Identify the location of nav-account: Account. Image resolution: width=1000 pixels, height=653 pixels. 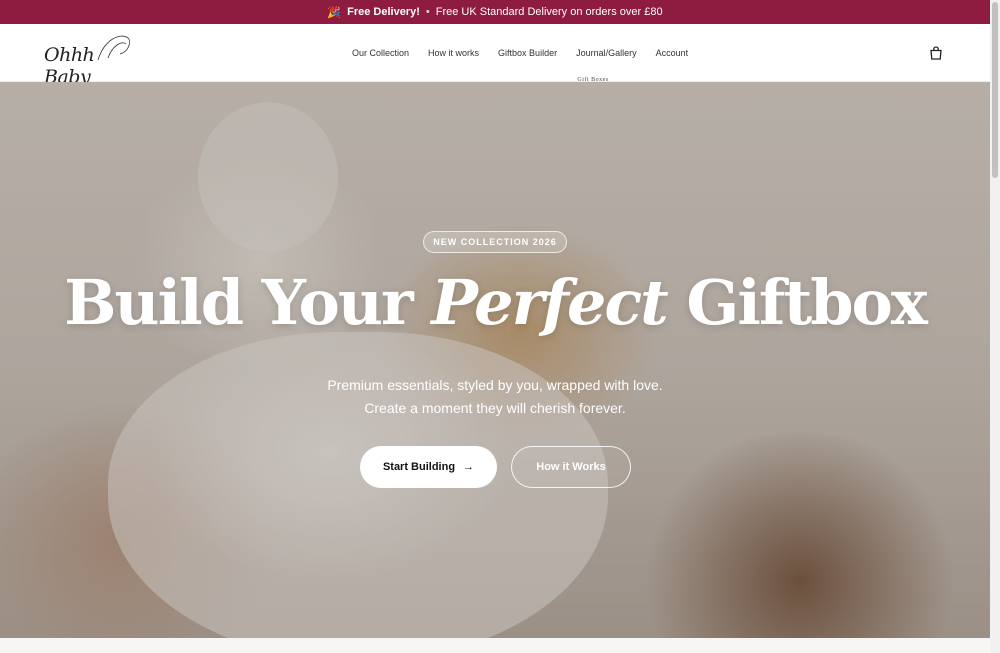
(672, 53).